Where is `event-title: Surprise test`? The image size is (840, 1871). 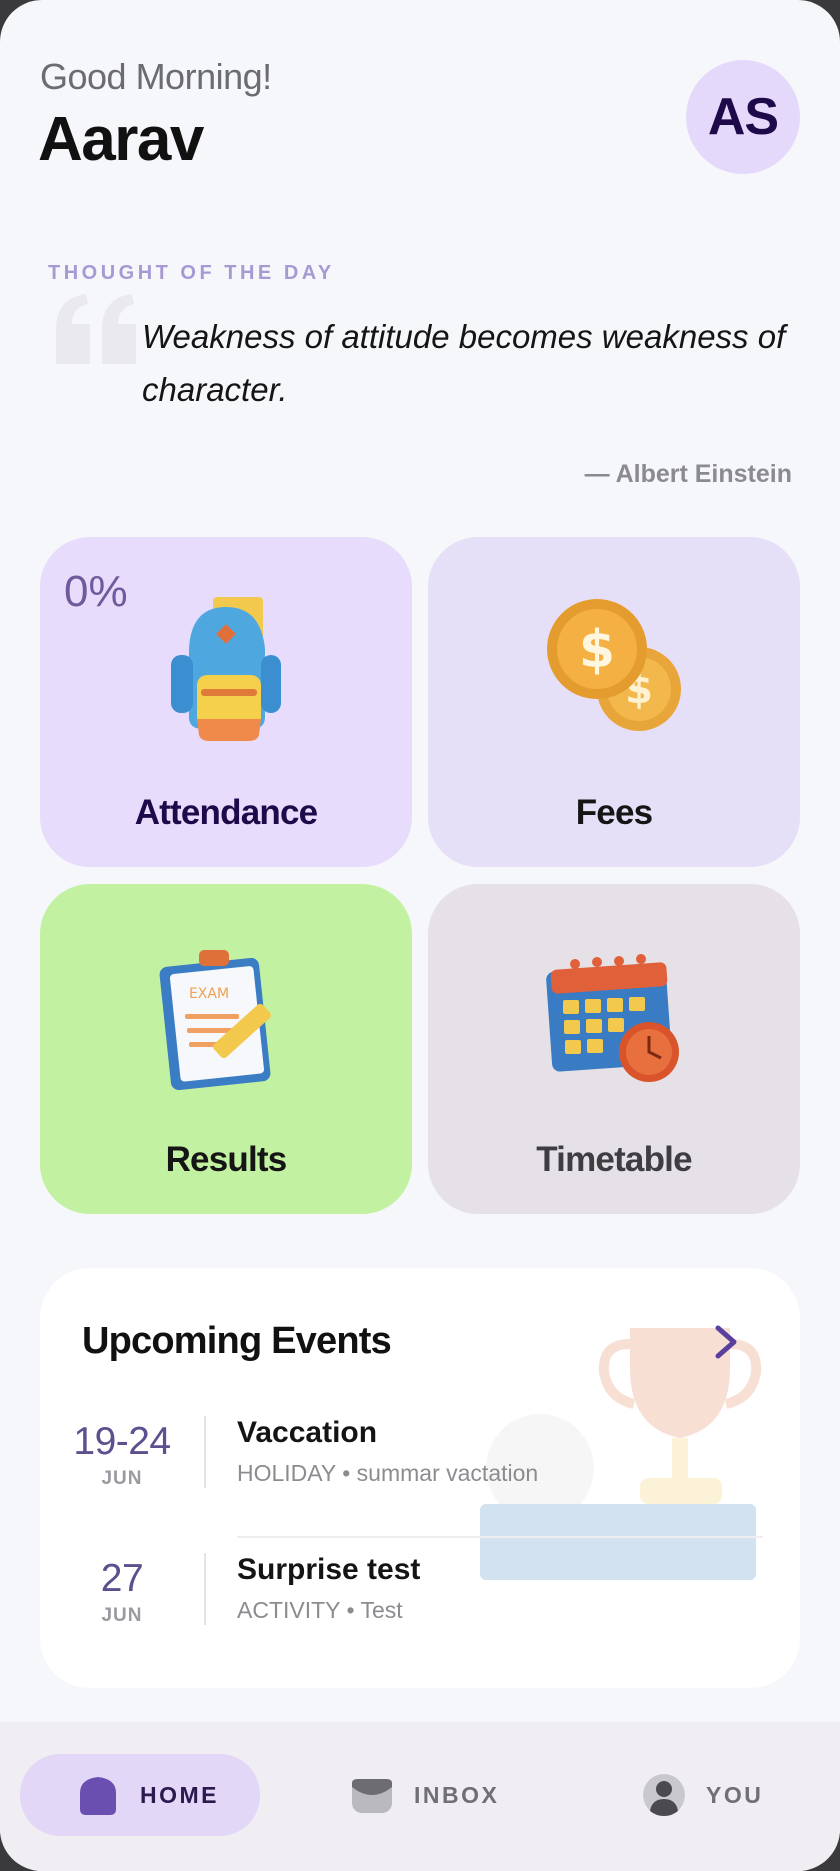
event-title: Surprise test is located at coordinates (329, 1569).